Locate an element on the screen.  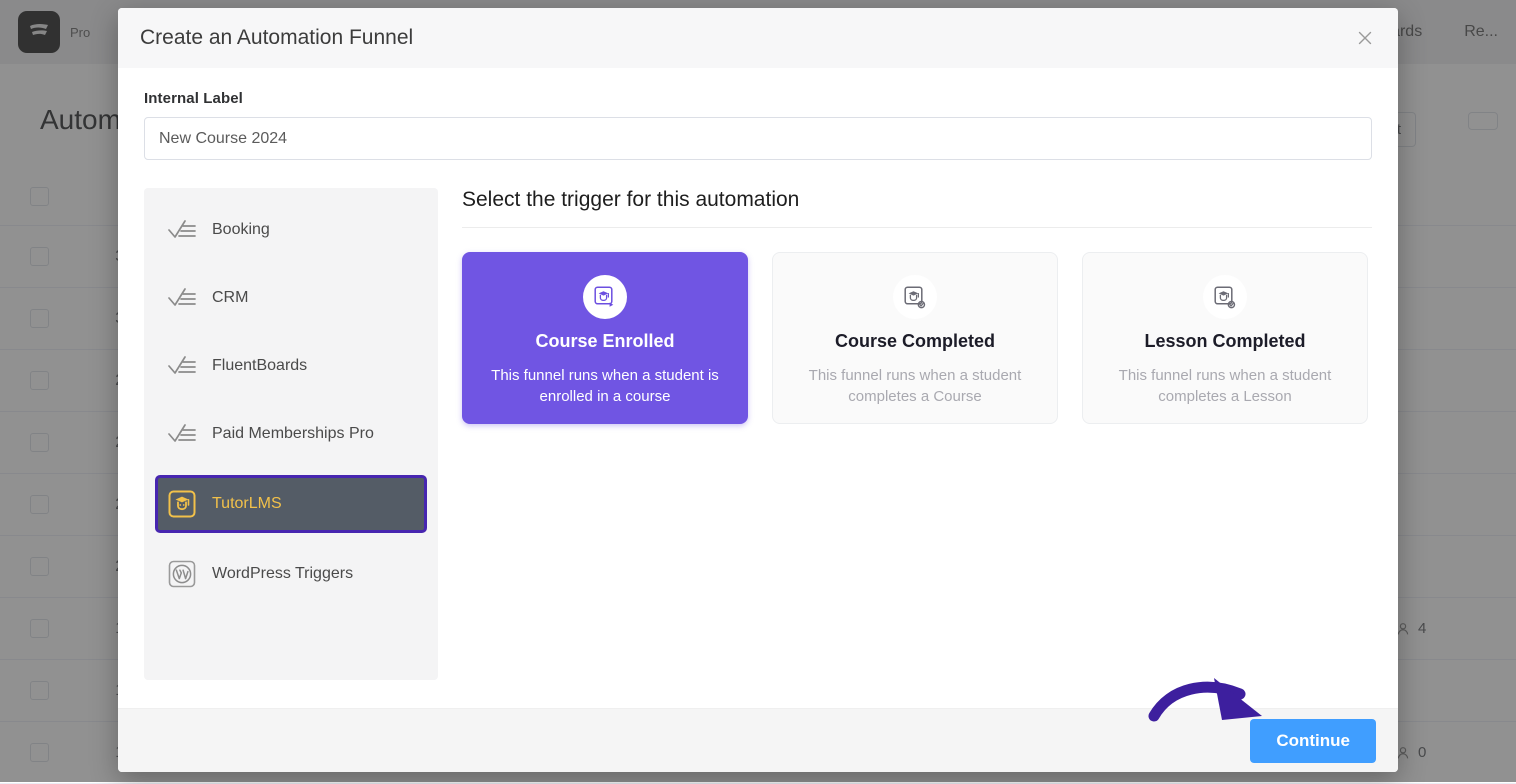
source-item-booking: Booking is located at coordinates (291, 230).